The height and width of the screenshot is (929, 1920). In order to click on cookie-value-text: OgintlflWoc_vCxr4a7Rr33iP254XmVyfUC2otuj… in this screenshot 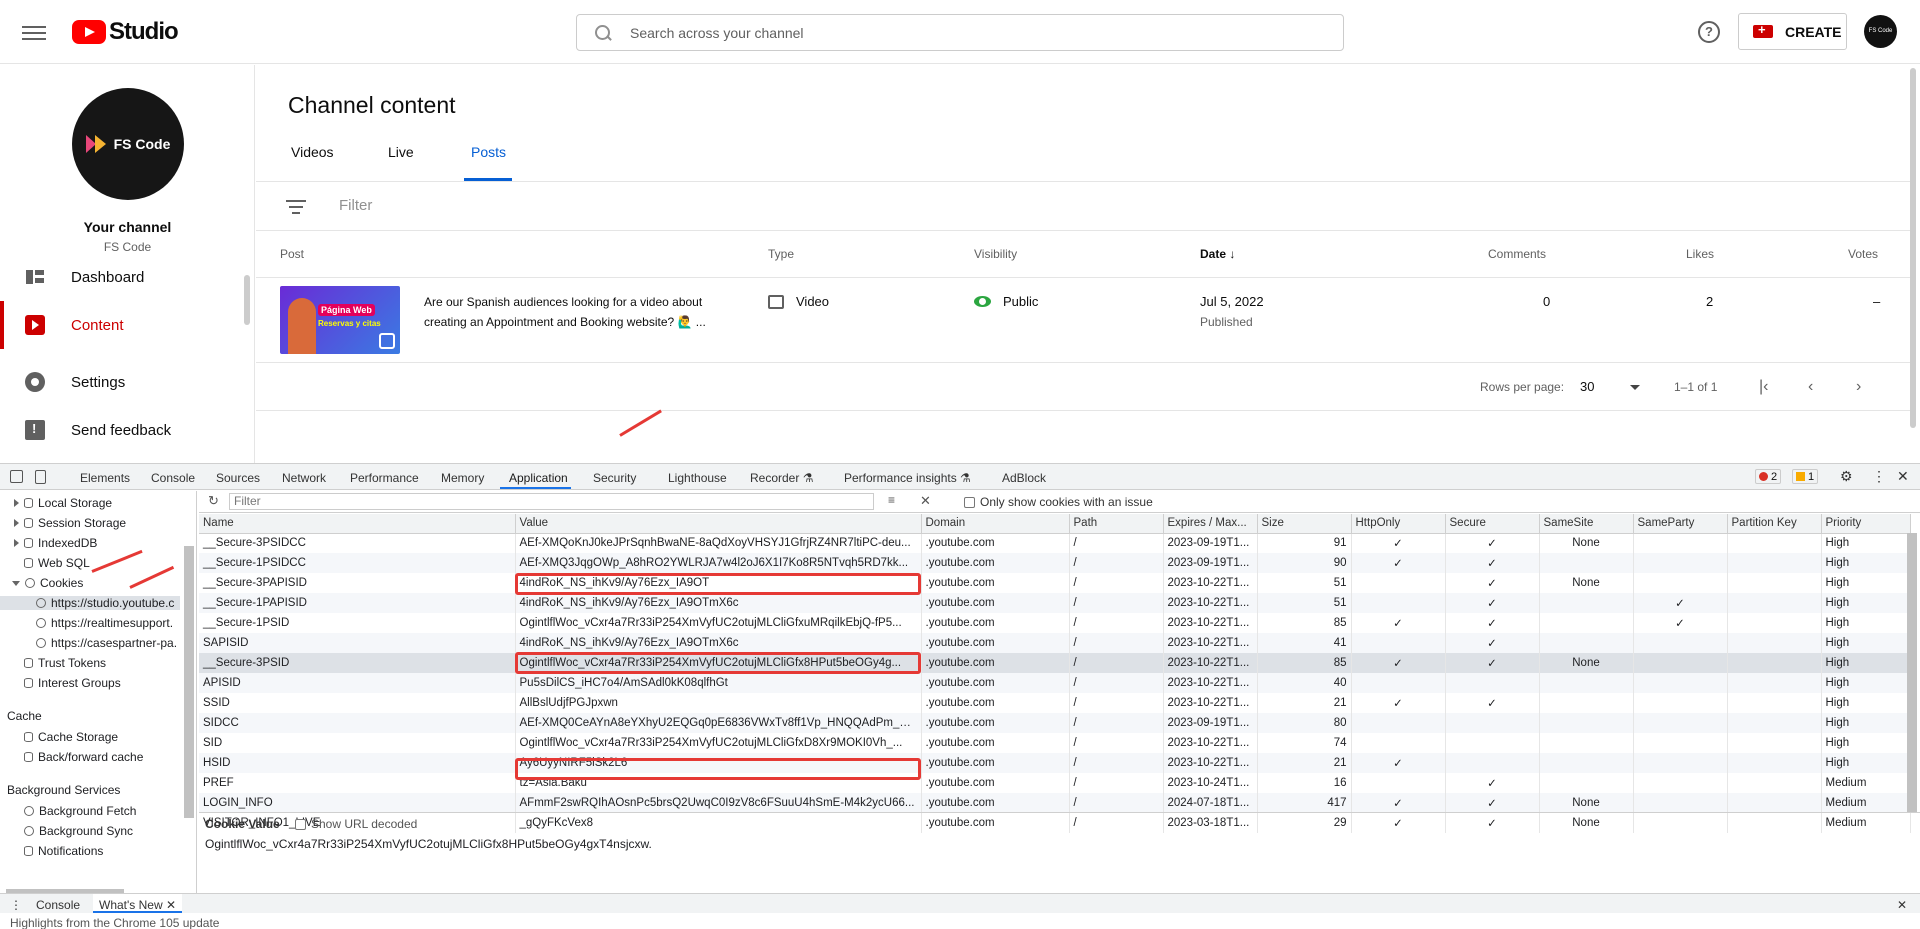, I will do `click(428, 844)`.